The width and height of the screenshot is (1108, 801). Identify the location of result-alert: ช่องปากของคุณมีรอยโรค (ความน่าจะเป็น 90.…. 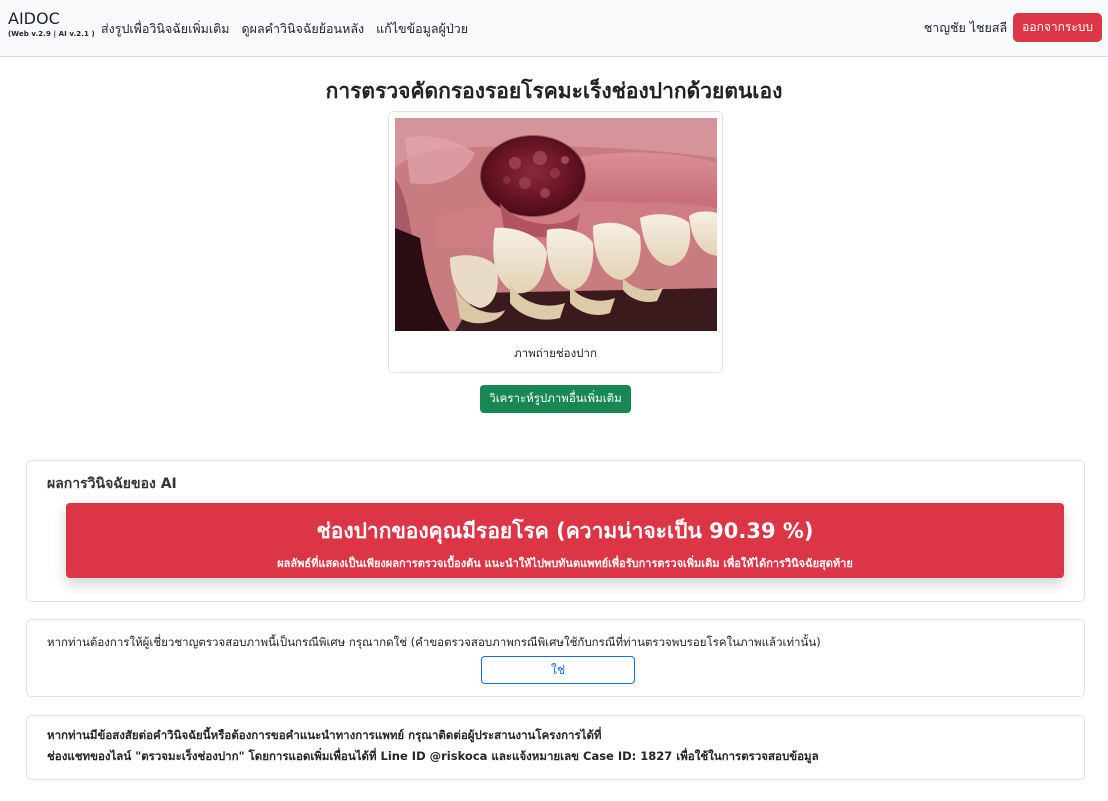
(565, 540).